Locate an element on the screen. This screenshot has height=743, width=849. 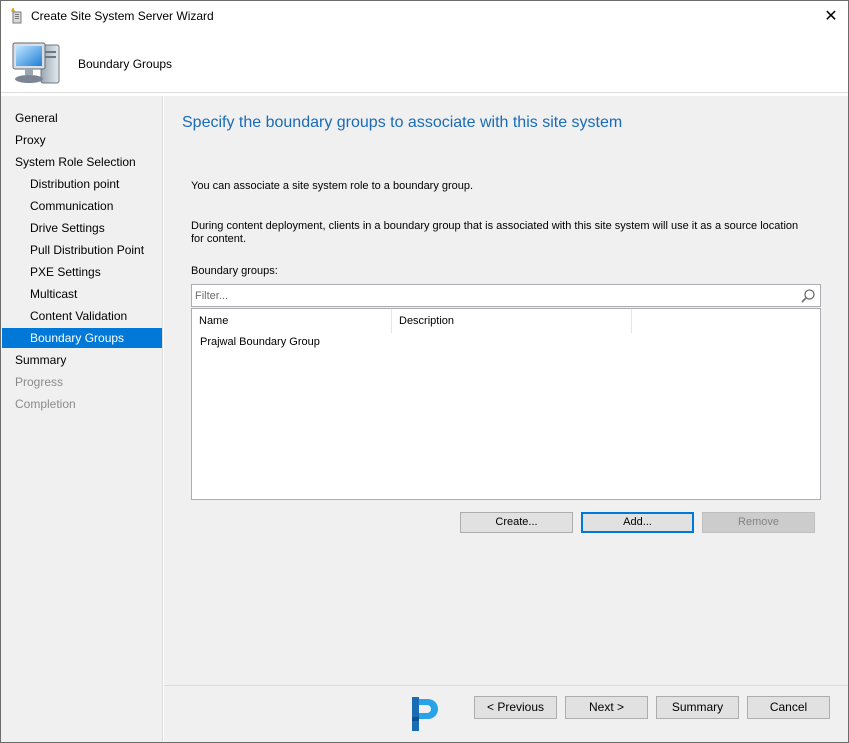
next-button: Next > is located at coordinates (606, 707).